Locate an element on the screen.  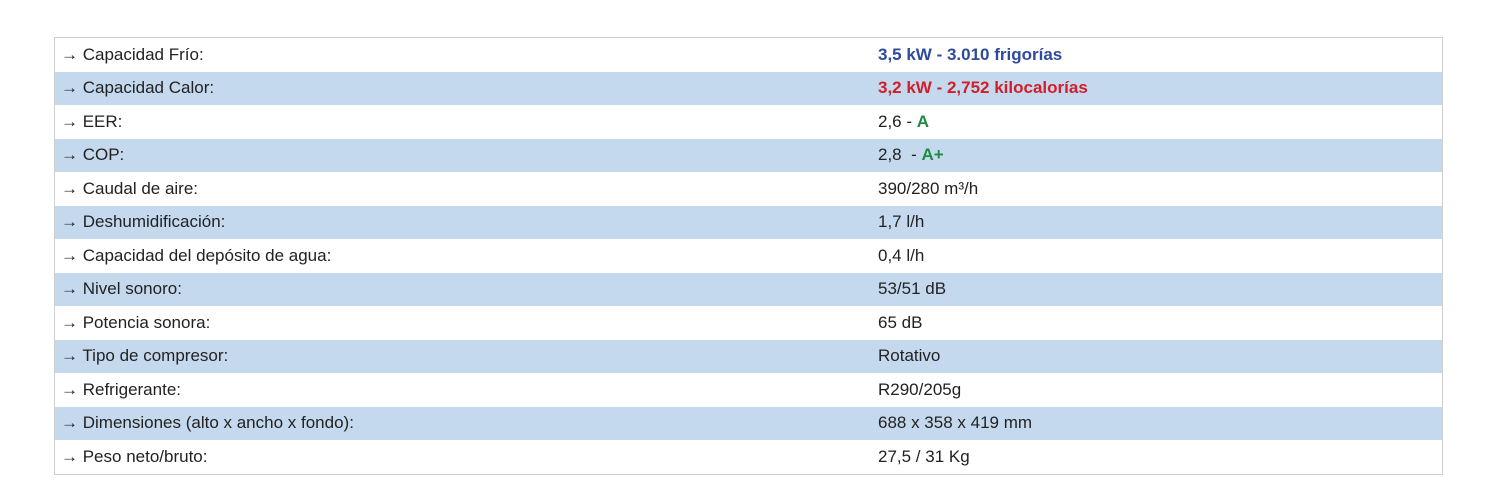
table-row: → Caudal de aire: 390/280 m³/h is located at coordinates (748, 189).